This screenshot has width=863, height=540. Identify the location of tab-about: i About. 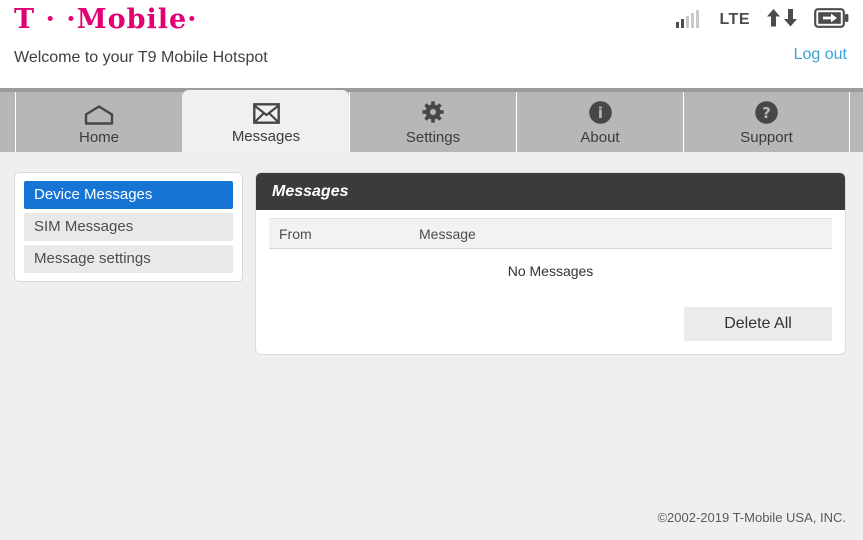
(599, 122).